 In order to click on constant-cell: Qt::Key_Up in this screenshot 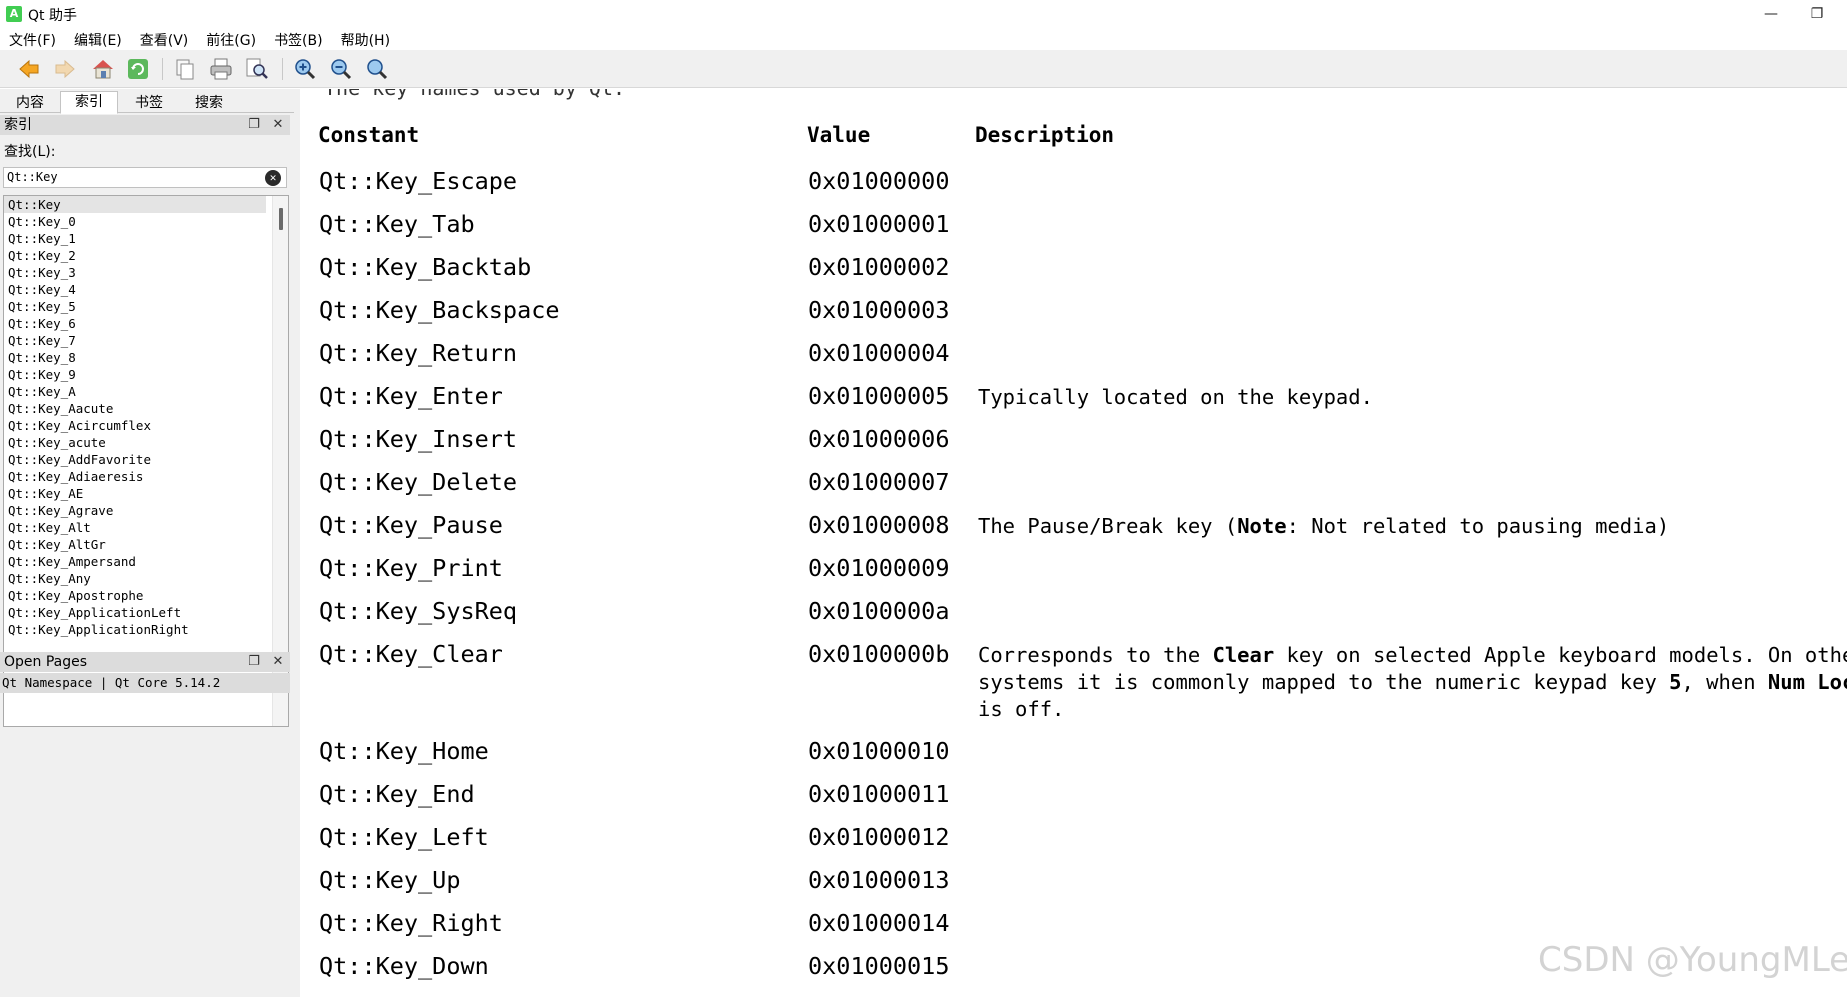, I will do `click(390, 880)`.